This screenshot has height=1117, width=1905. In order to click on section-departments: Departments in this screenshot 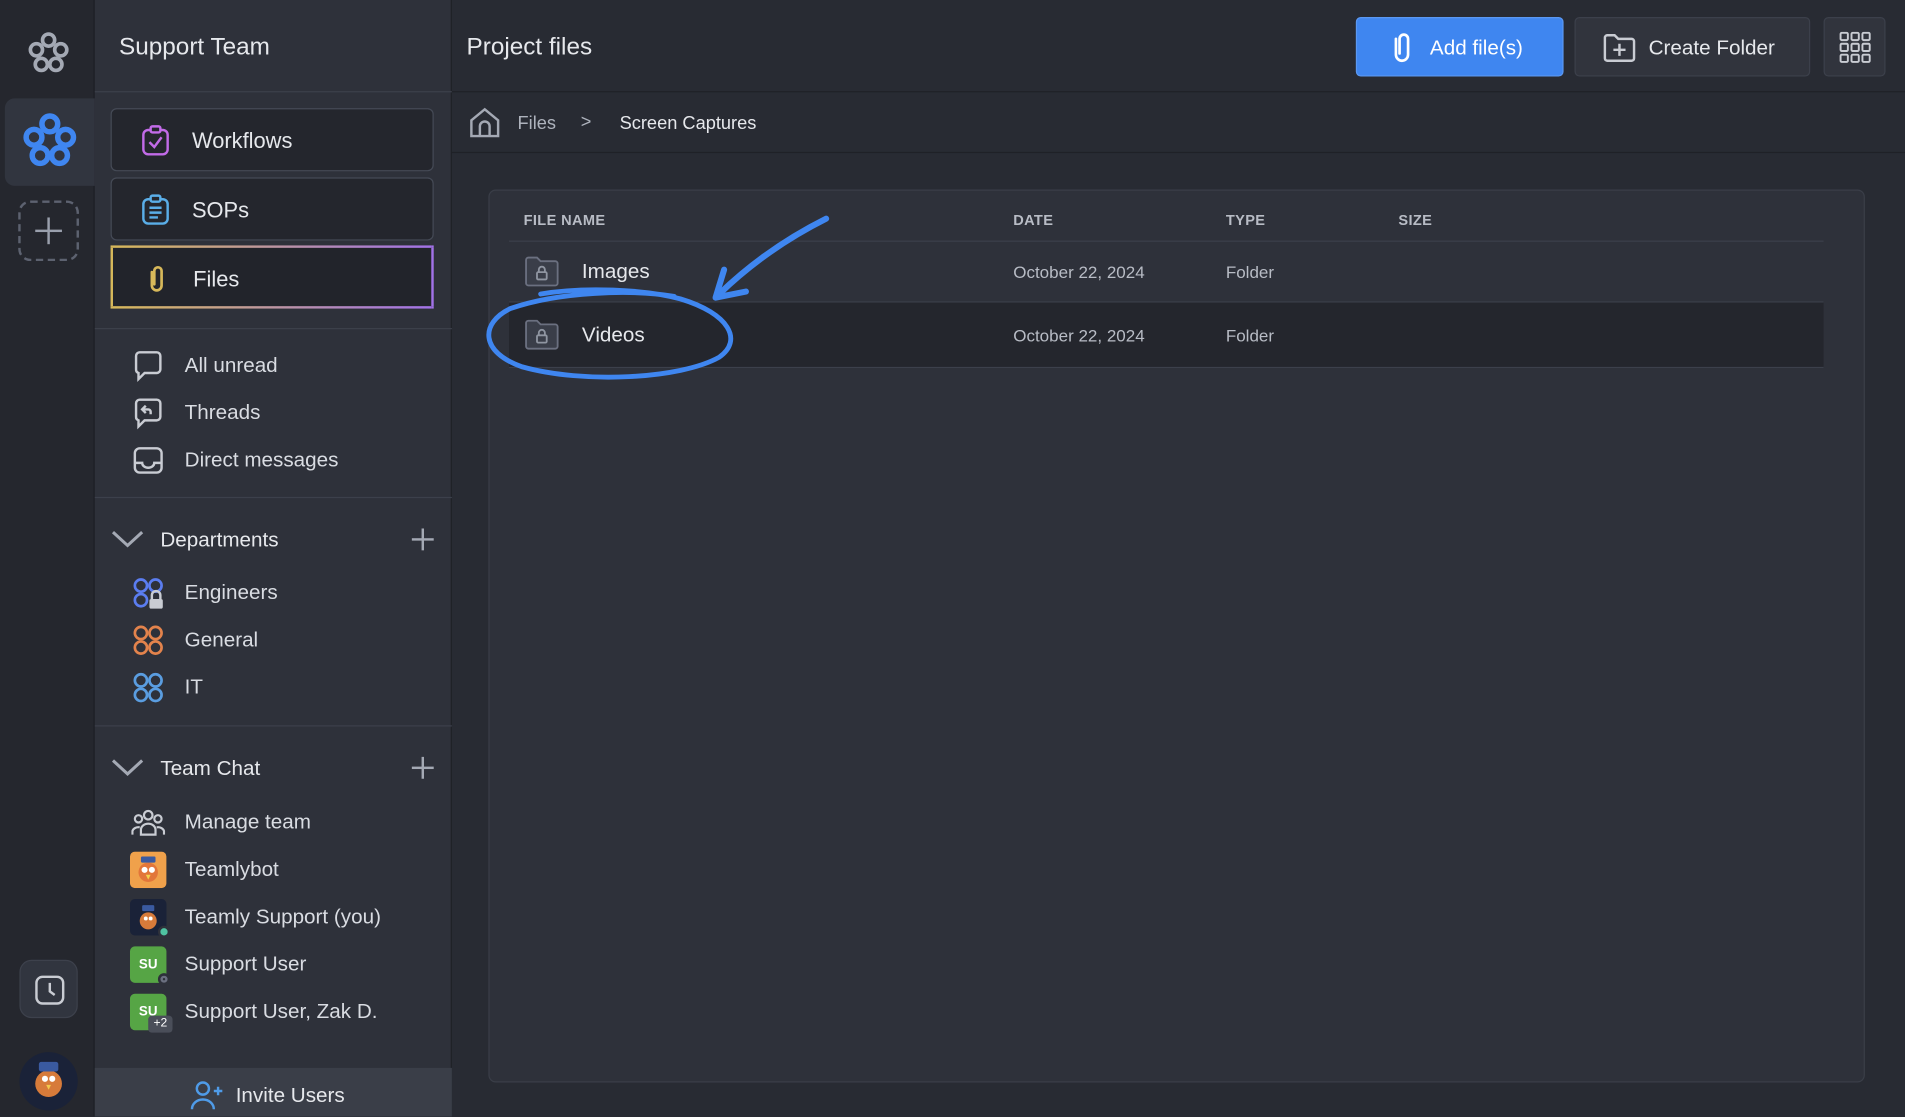, I will do `click(273, 539)`.